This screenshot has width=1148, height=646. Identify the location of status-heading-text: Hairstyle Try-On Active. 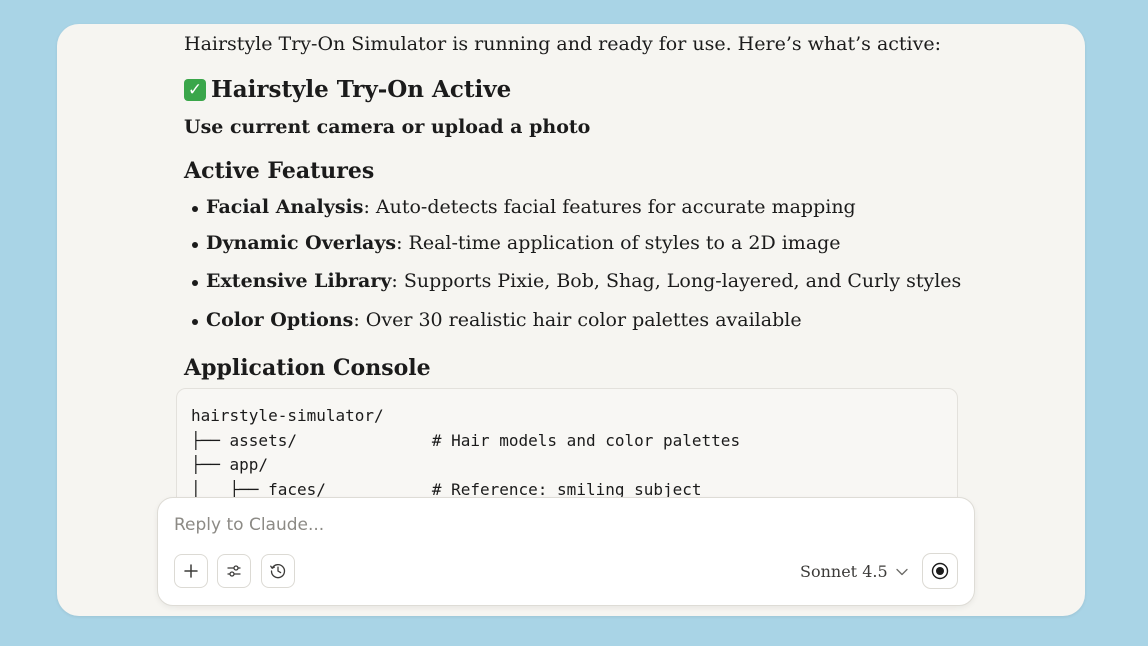
(361, 89).